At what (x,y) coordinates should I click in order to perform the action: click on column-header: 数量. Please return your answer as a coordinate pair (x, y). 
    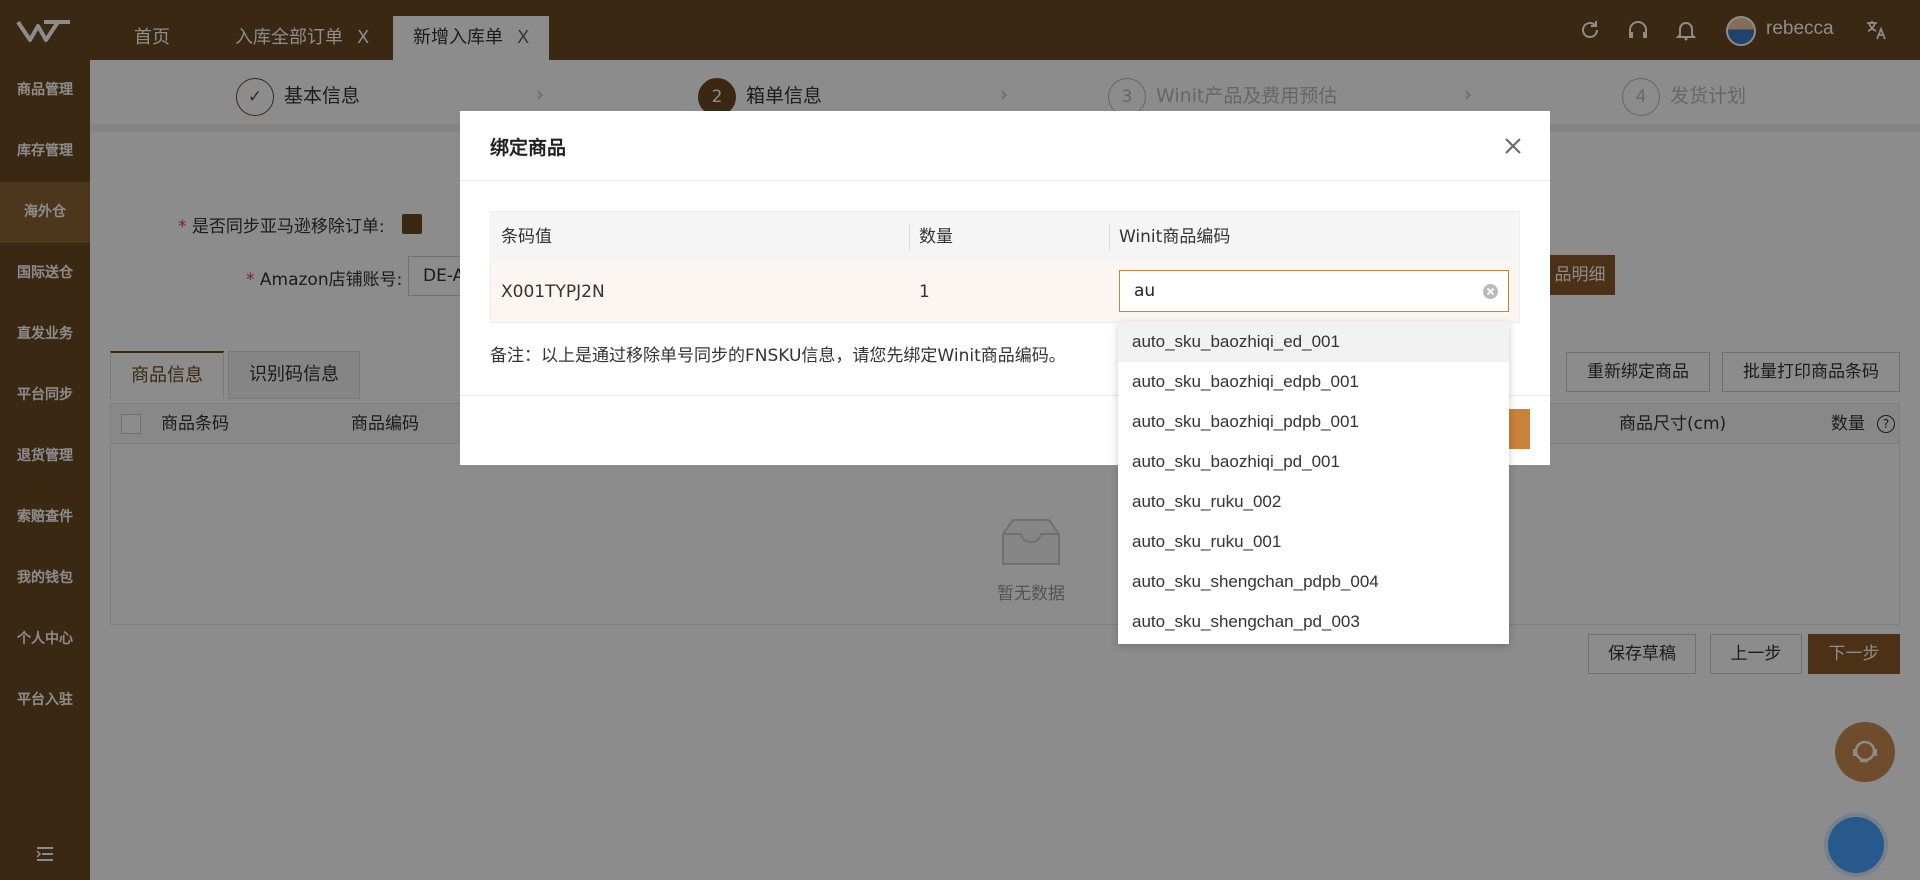
    Looking at the image, I should click on (936, 237).